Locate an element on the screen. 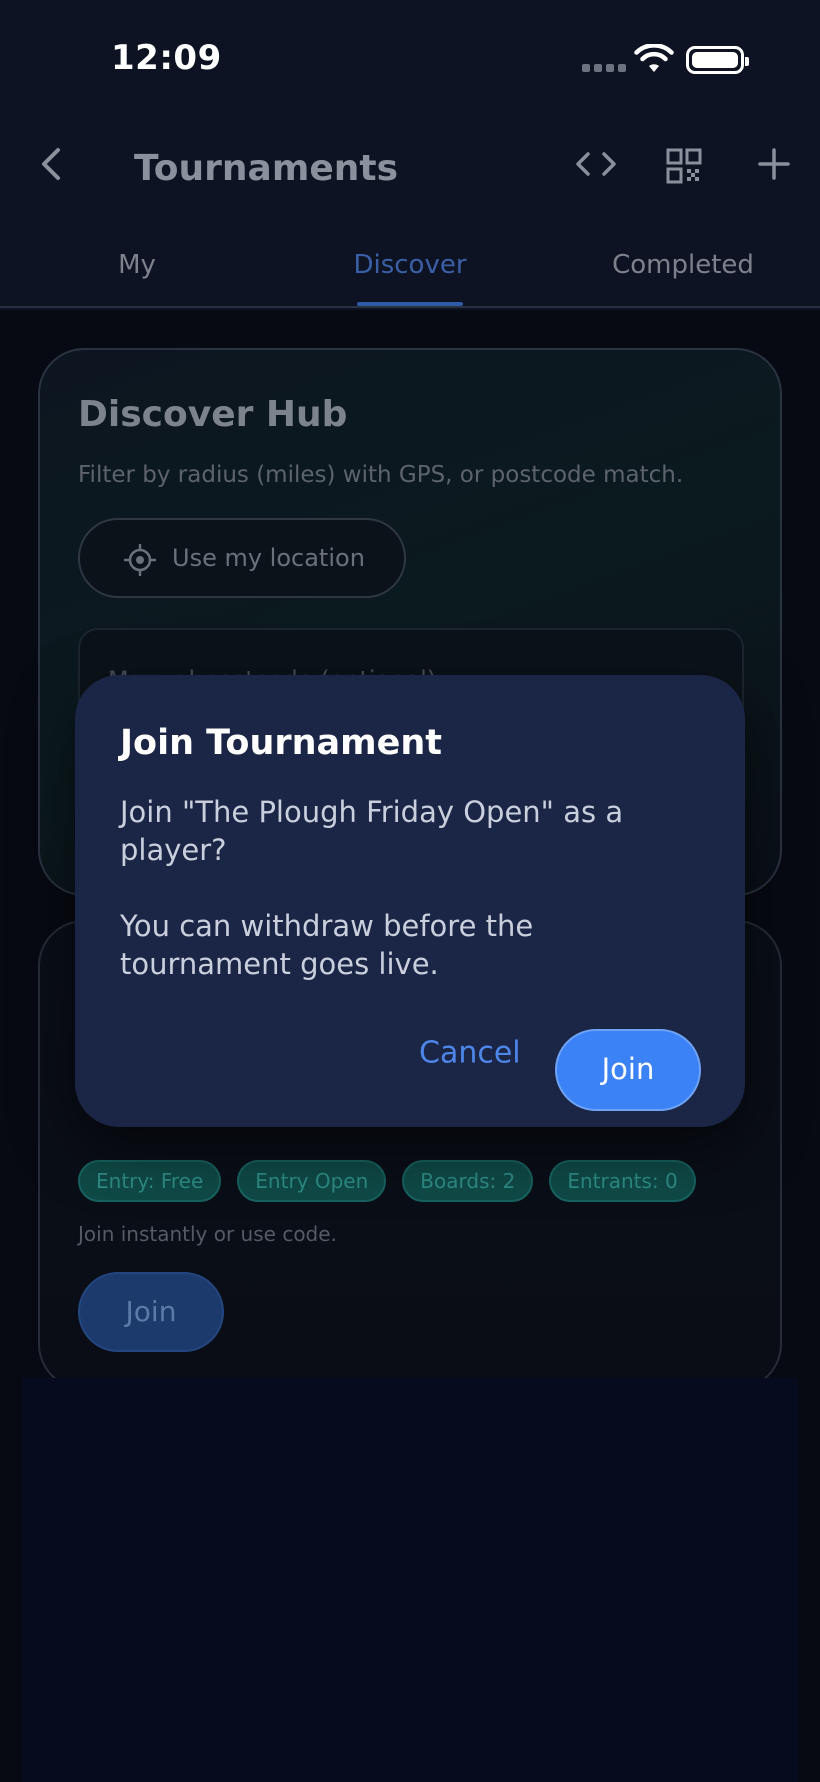 The width and height of the screenshot is (820, 1782). use-location-label: Use my location is located at coordinates (268, 558).